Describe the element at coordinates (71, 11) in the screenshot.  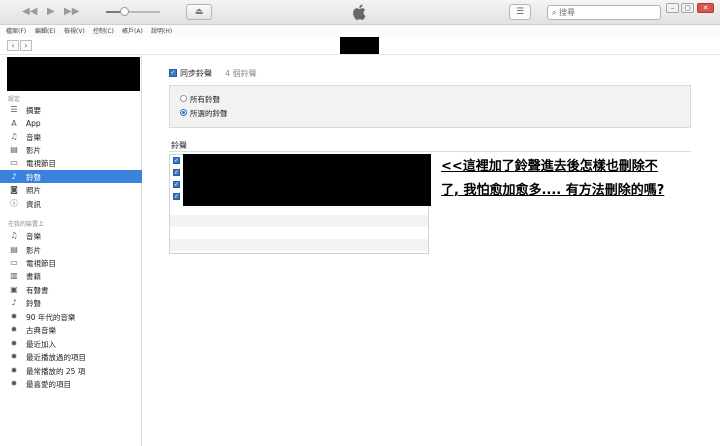
I see `next-track-icon: ▶▶` at that location.